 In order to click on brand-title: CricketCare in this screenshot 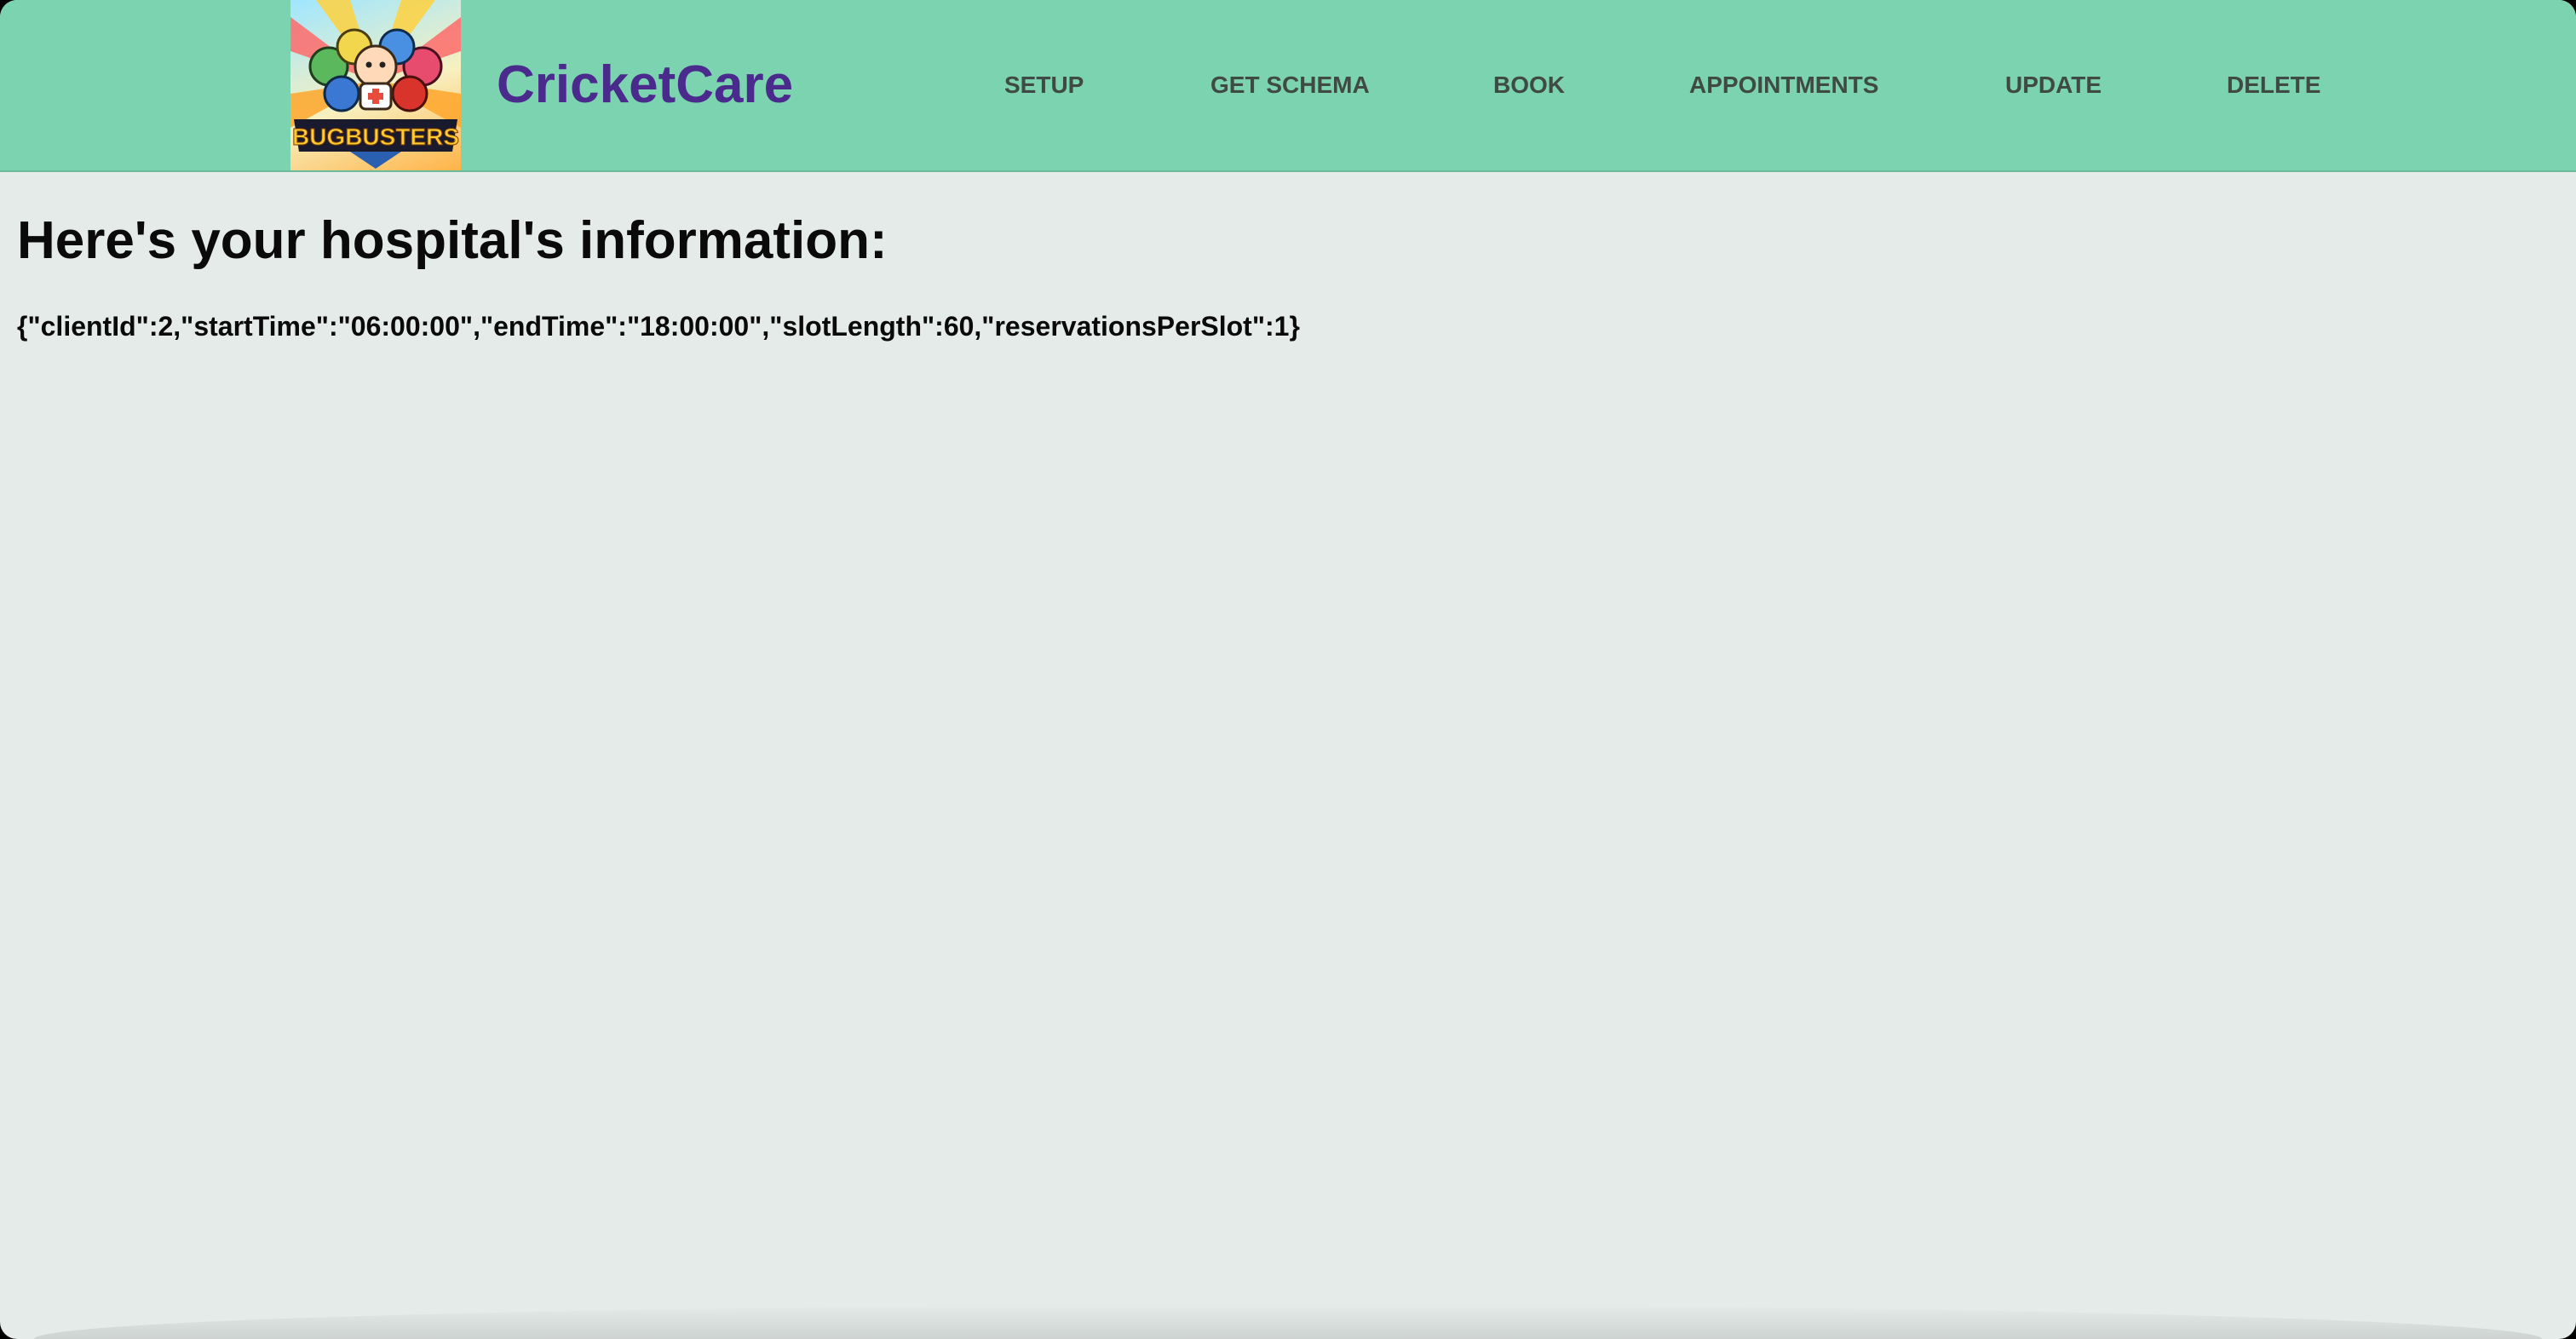, I will do `click(645, 85)`.